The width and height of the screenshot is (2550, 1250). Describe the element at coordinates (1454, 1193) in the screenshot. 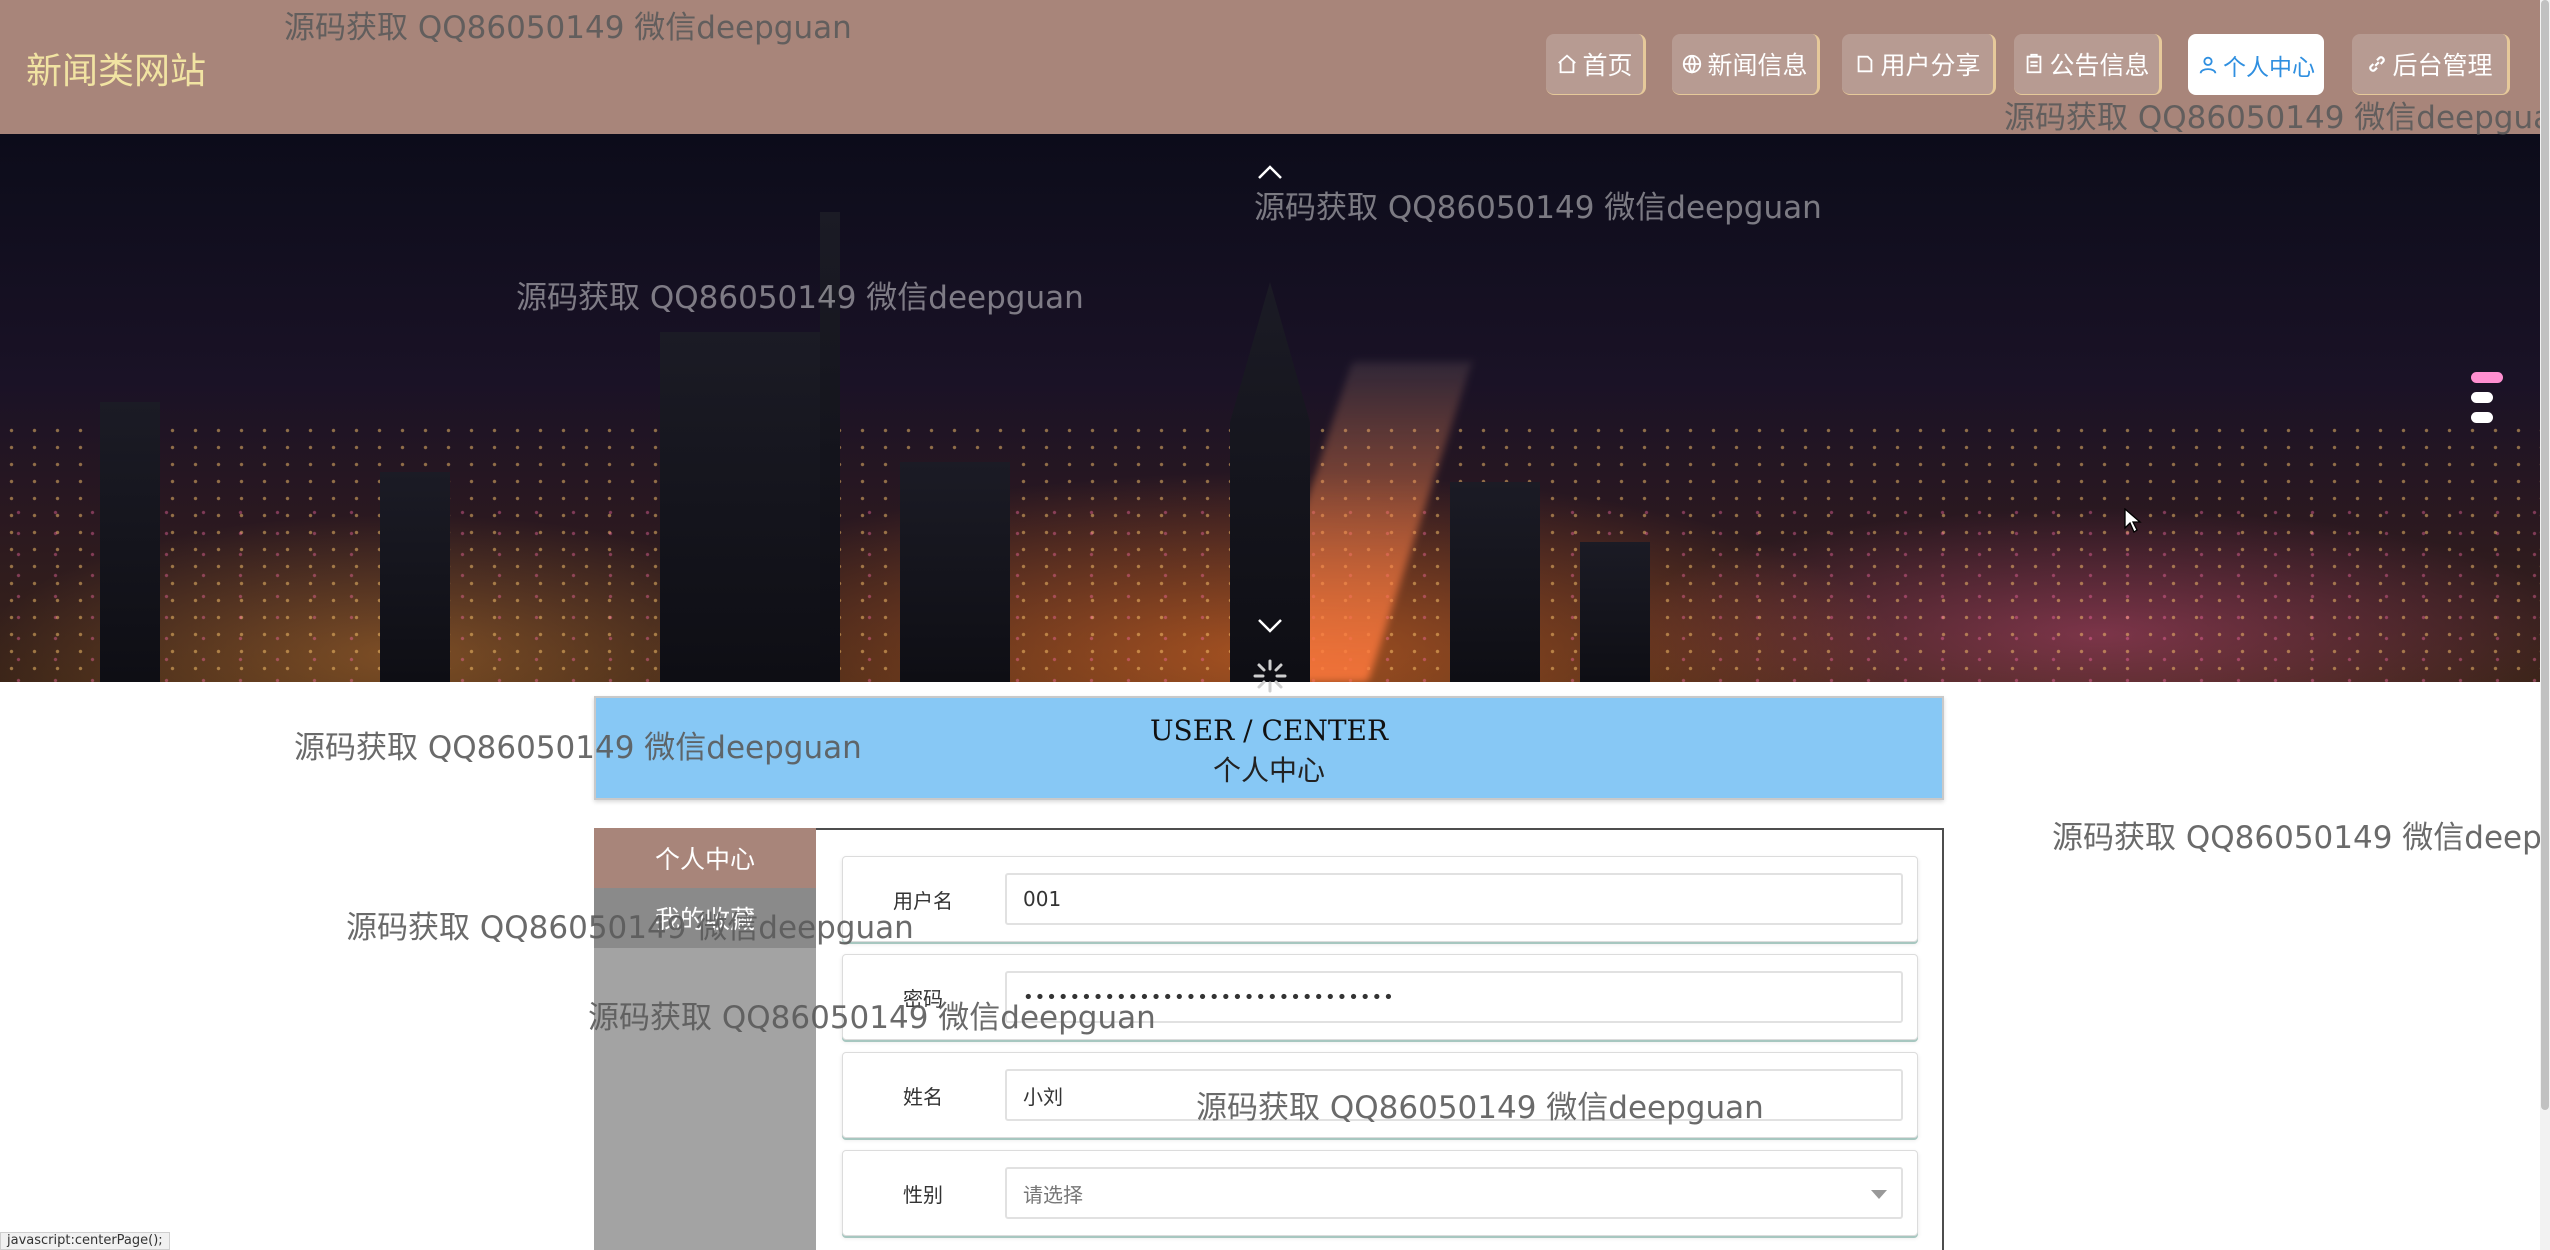

I see `gender-select: 请选择` at that location.